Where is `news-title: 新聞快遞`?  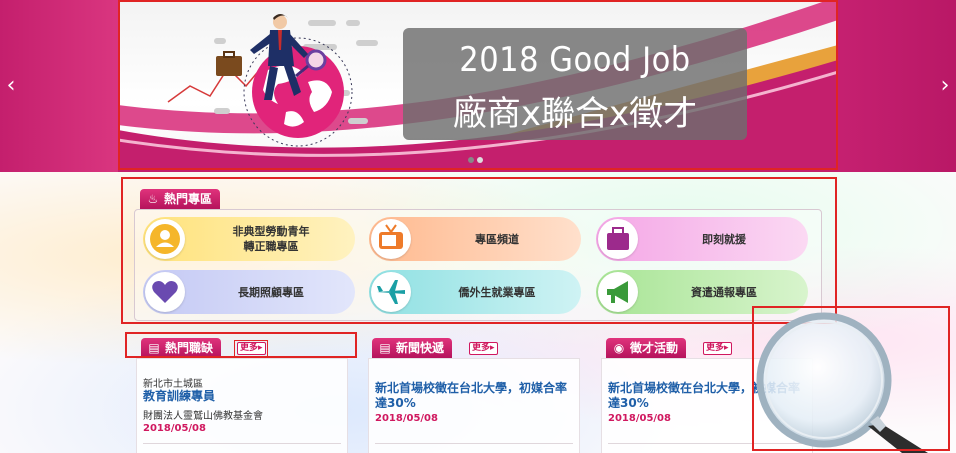
news-title: 新聞快遞 is located at coordinates (420, 348).